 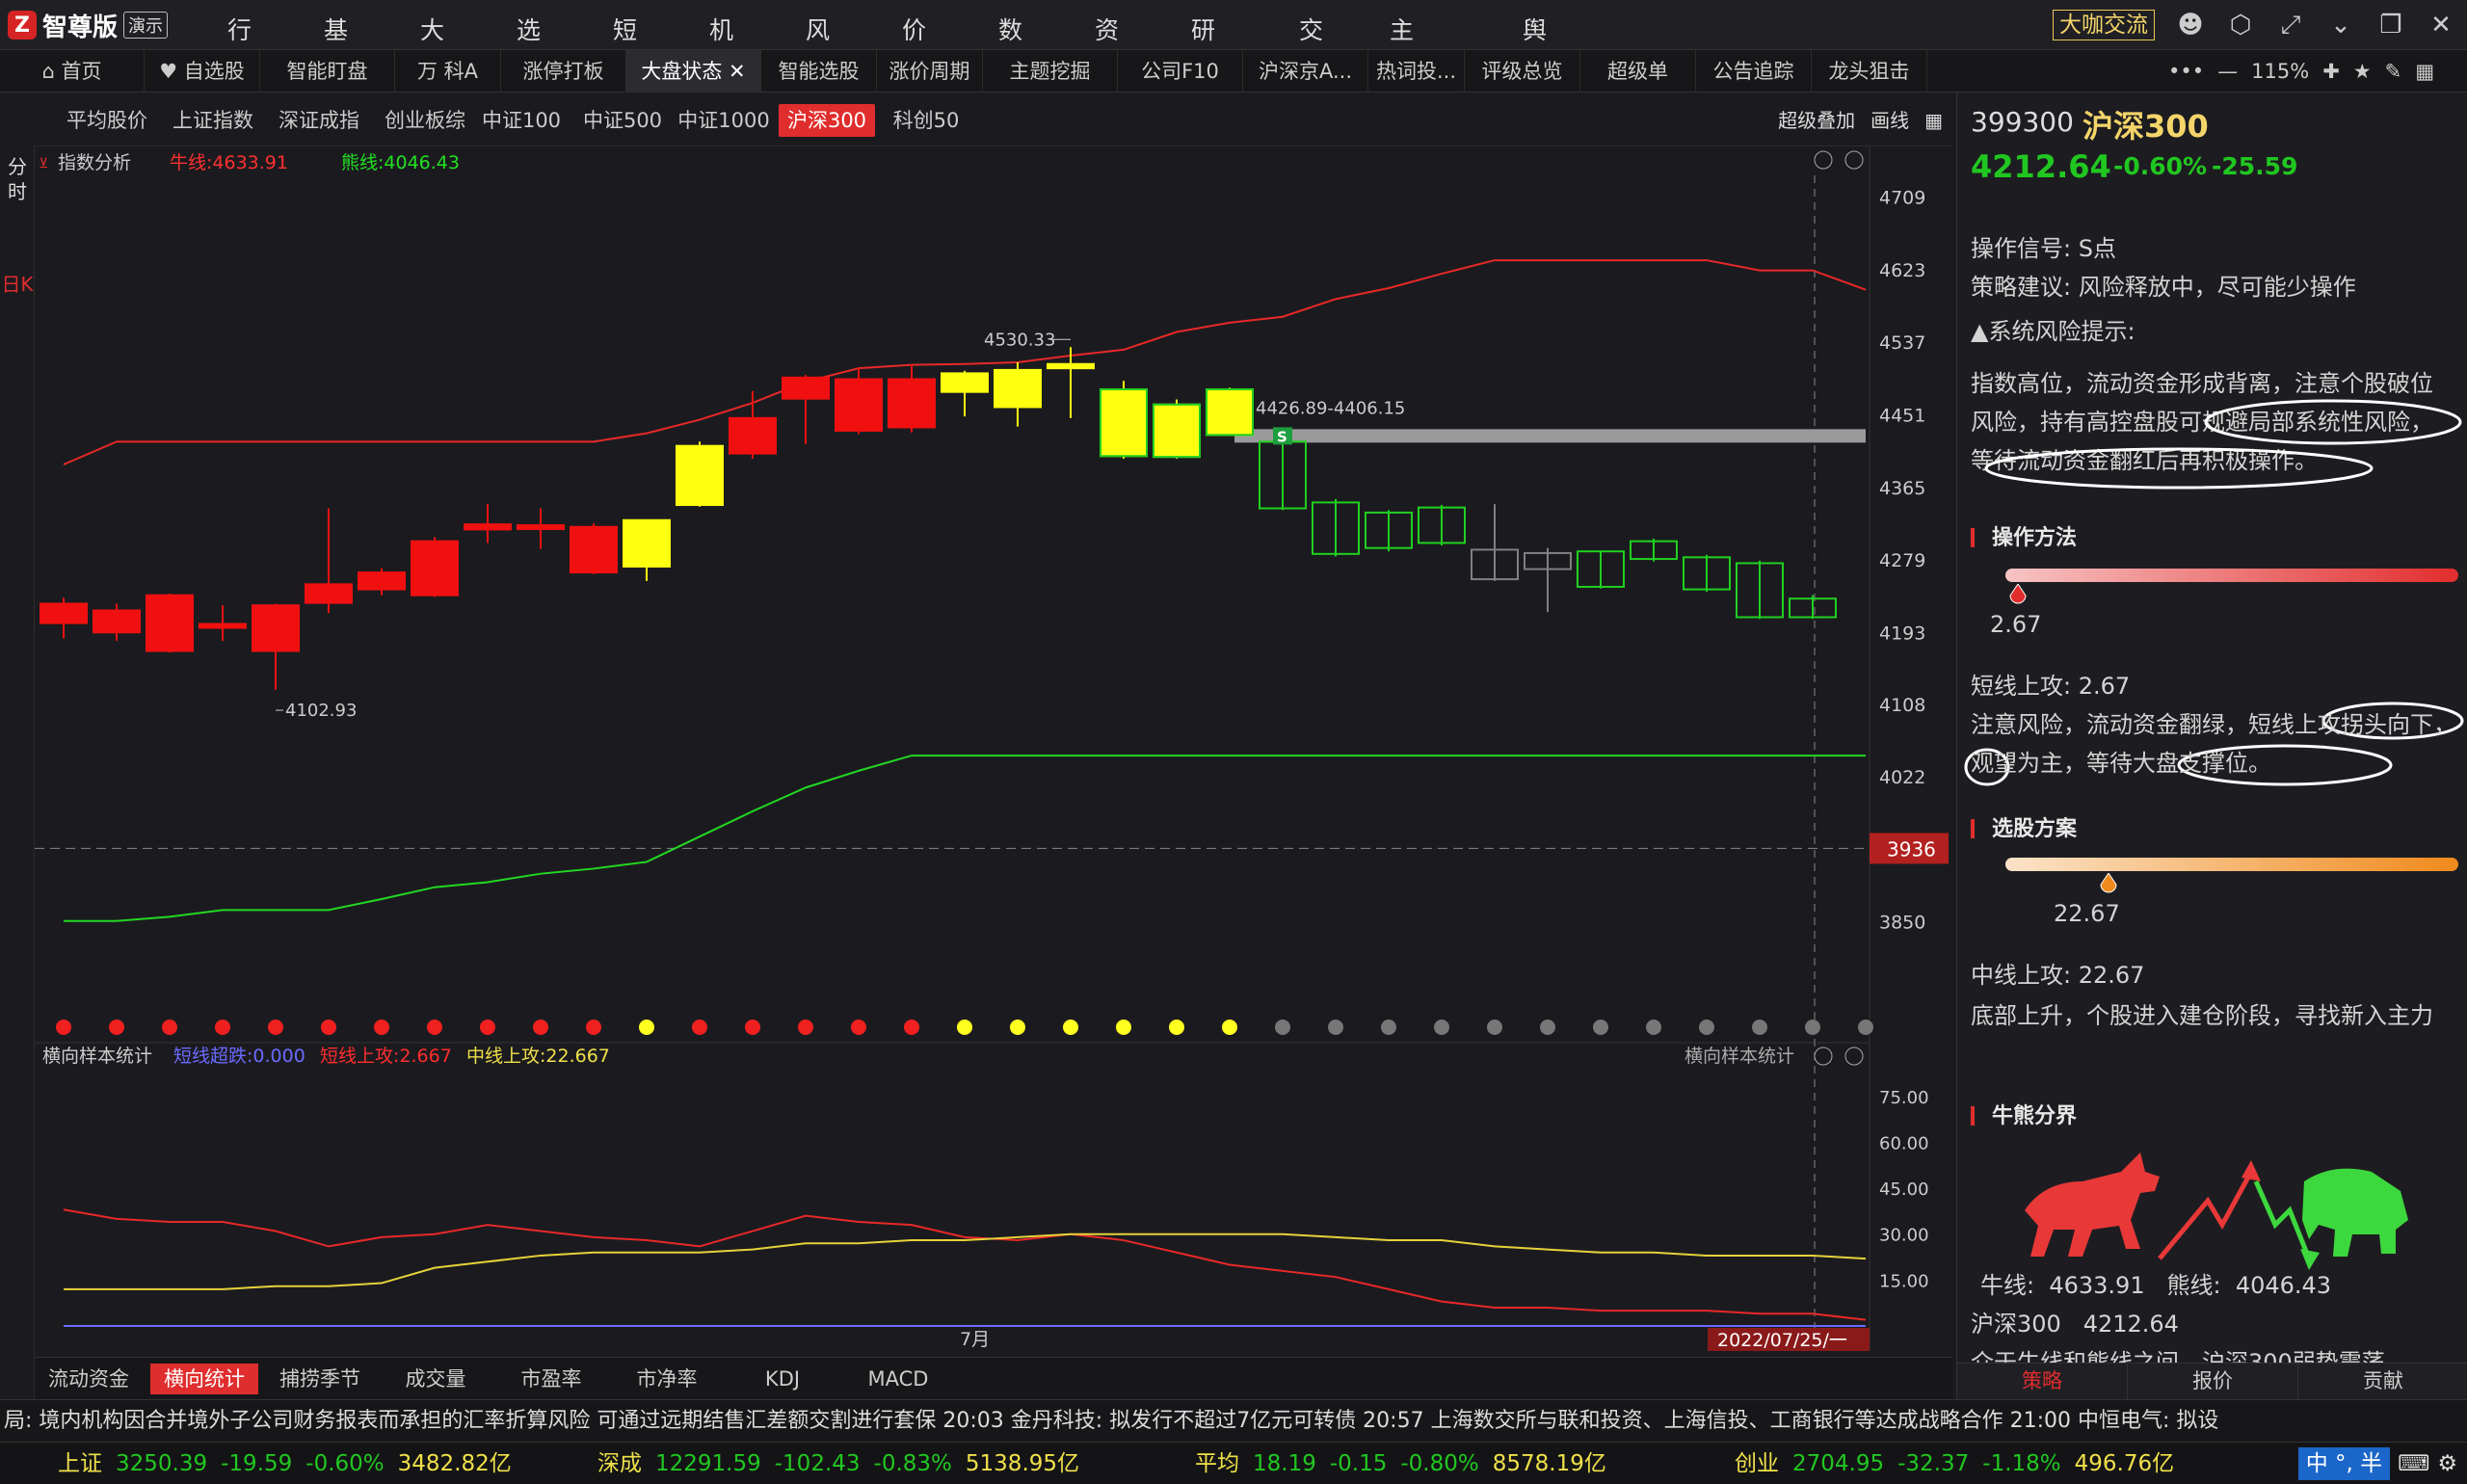 I want to click on tab-label: 涨停打板, so click(x=563, y=71).